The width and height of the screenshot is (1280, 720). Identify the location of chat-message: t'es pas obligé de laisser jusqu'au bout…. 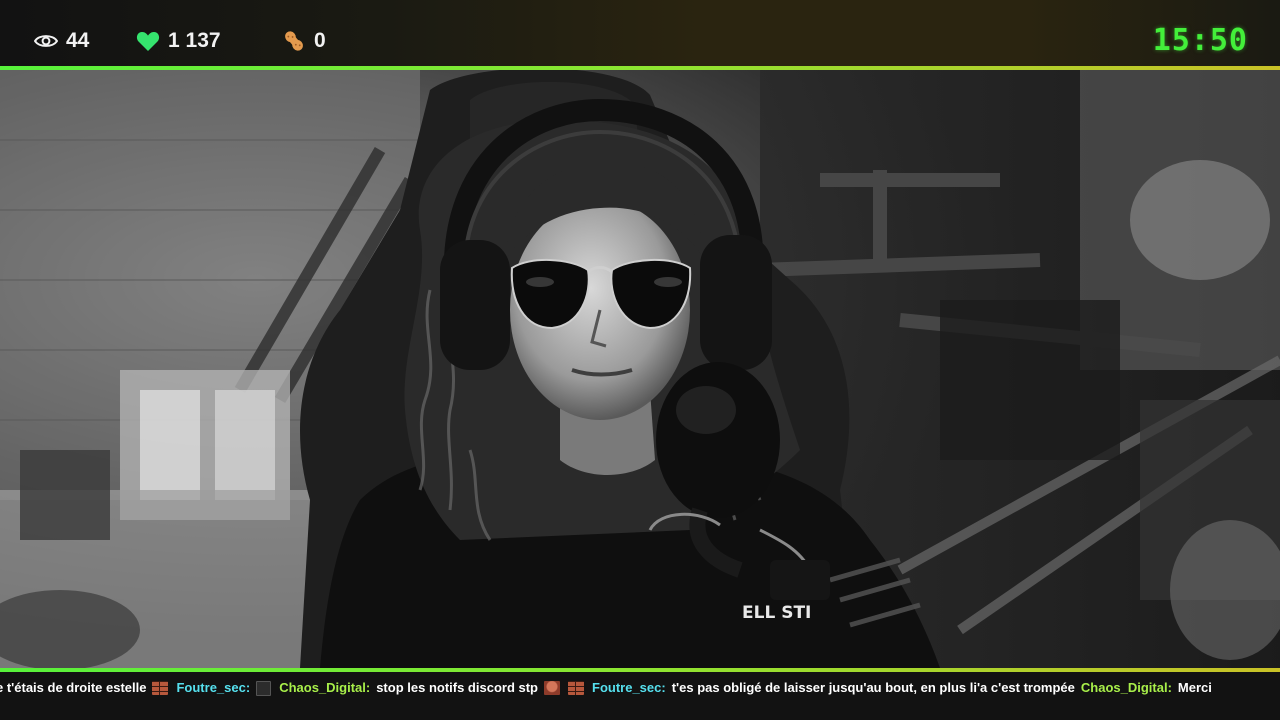
(873, 687).